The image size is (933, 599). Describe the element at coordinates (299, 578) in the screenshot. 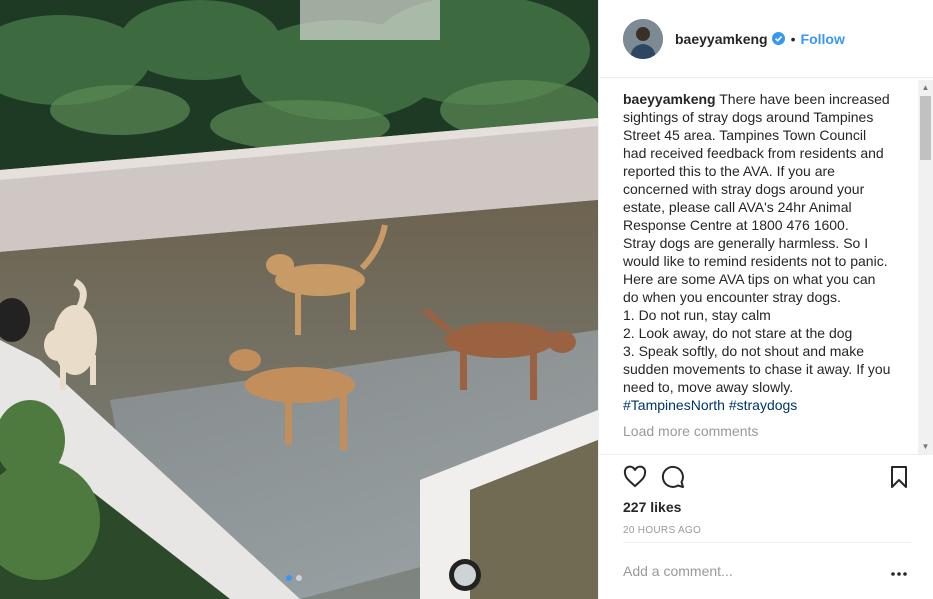

I see `carousel-dot` at that location.